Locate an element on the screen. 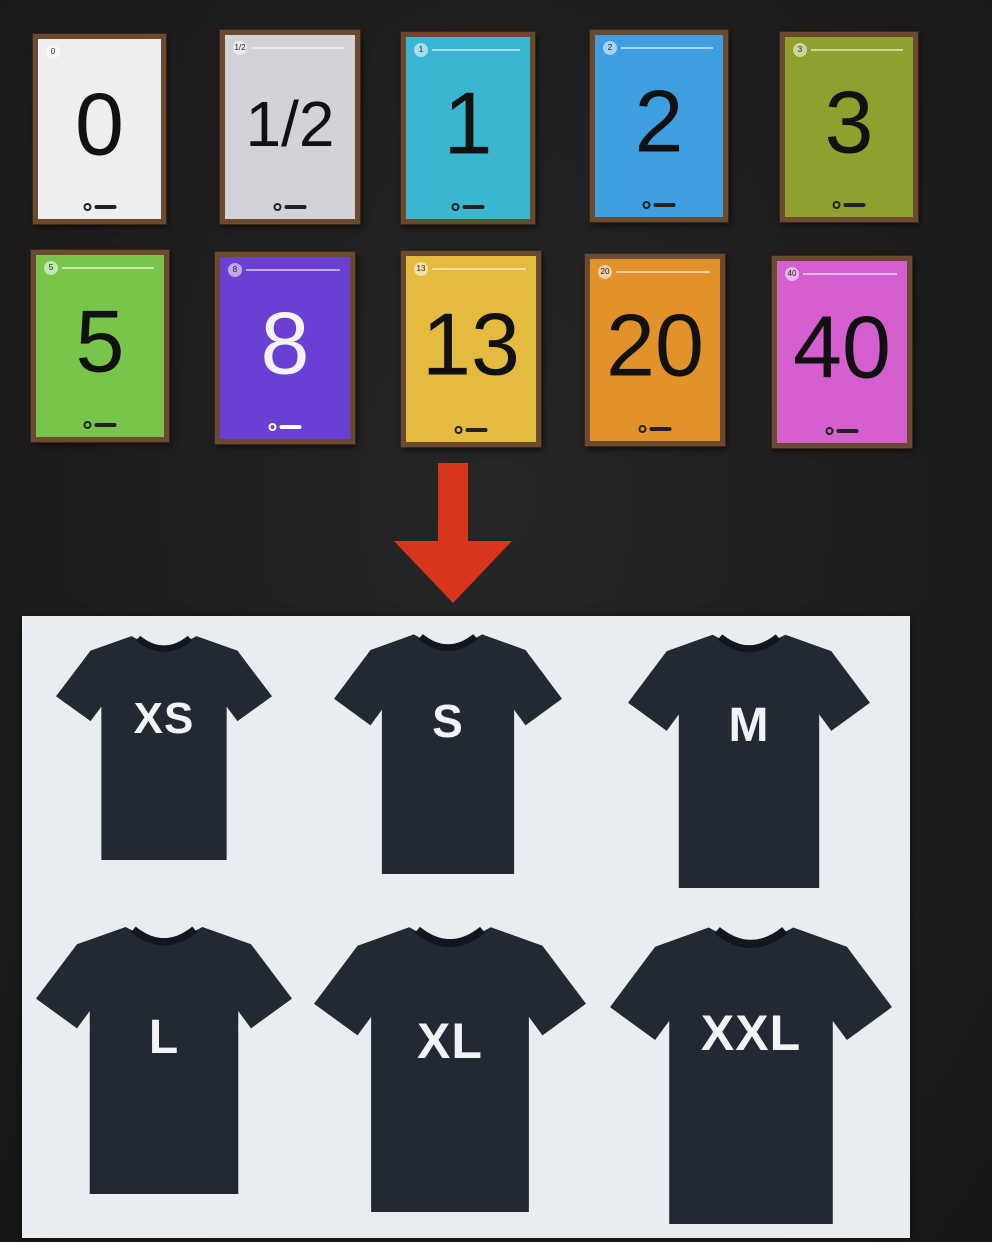 This screenshot has height=1242, width=992. tshirt-s: S is located at coordinates (448, 752).